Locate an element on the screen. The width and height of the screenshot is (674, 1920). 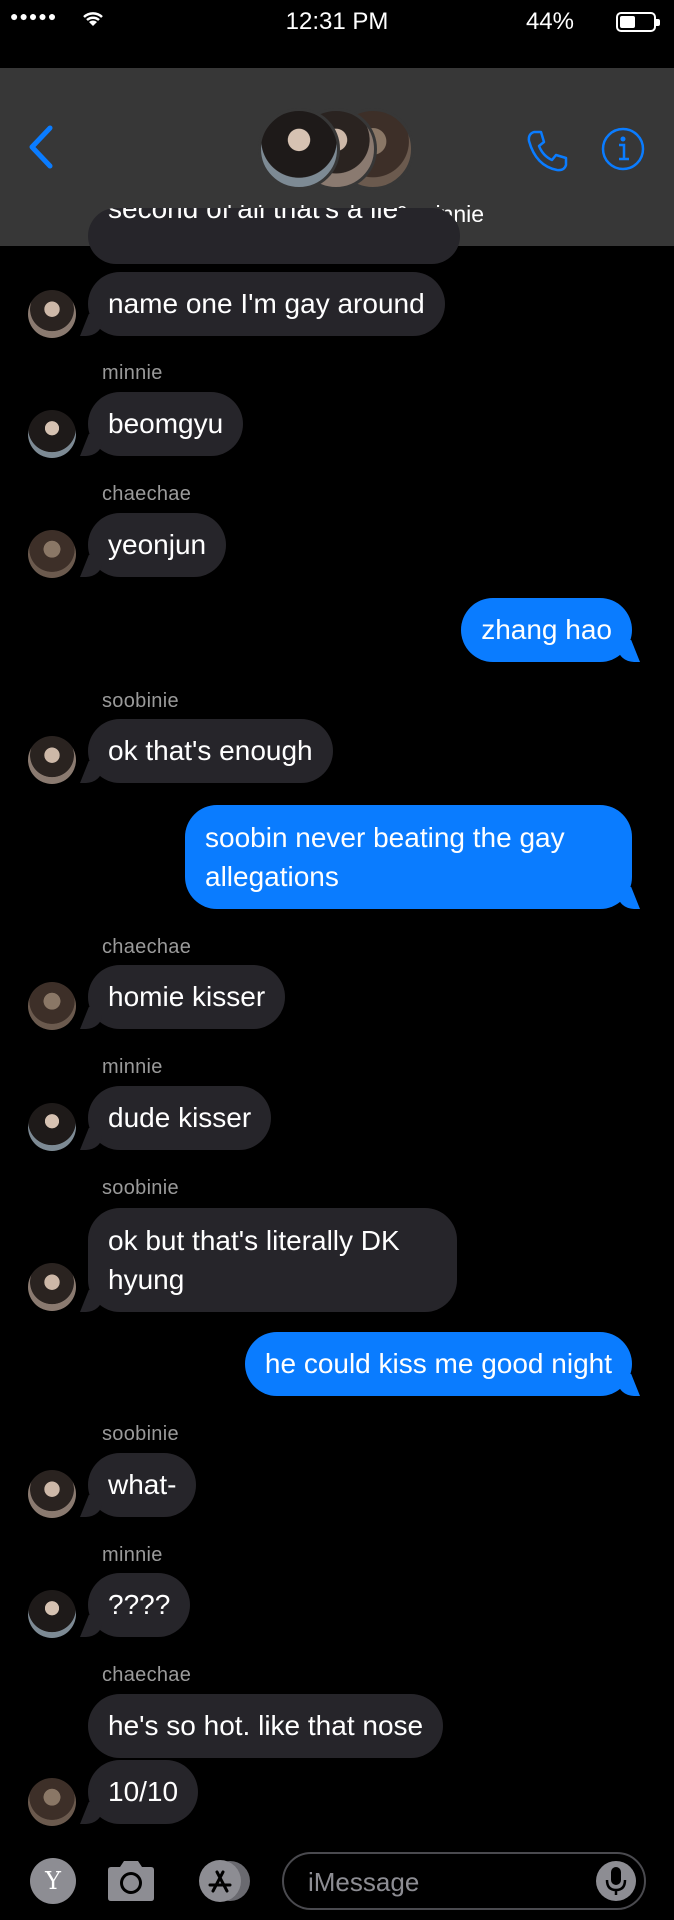
message-input-placeholder: iMessage is located at coordinates (364, 1882).